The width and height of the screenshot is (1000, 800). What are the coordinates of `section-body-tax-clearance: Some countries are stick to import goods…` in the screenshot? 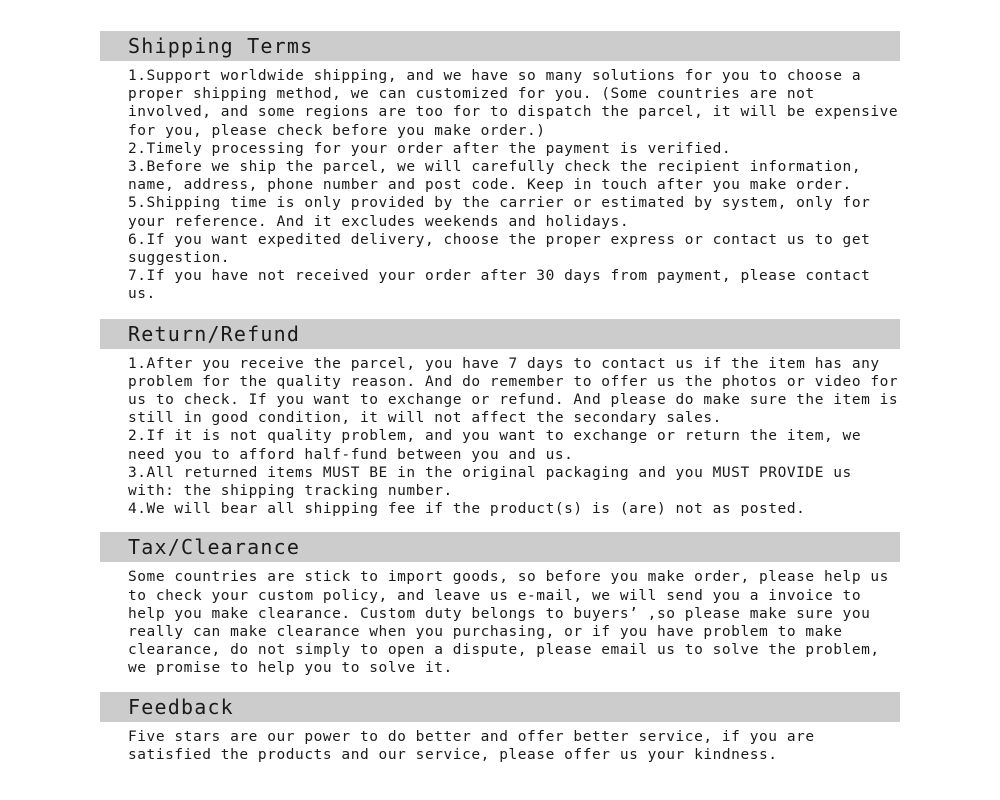 It's located at (513, 623).